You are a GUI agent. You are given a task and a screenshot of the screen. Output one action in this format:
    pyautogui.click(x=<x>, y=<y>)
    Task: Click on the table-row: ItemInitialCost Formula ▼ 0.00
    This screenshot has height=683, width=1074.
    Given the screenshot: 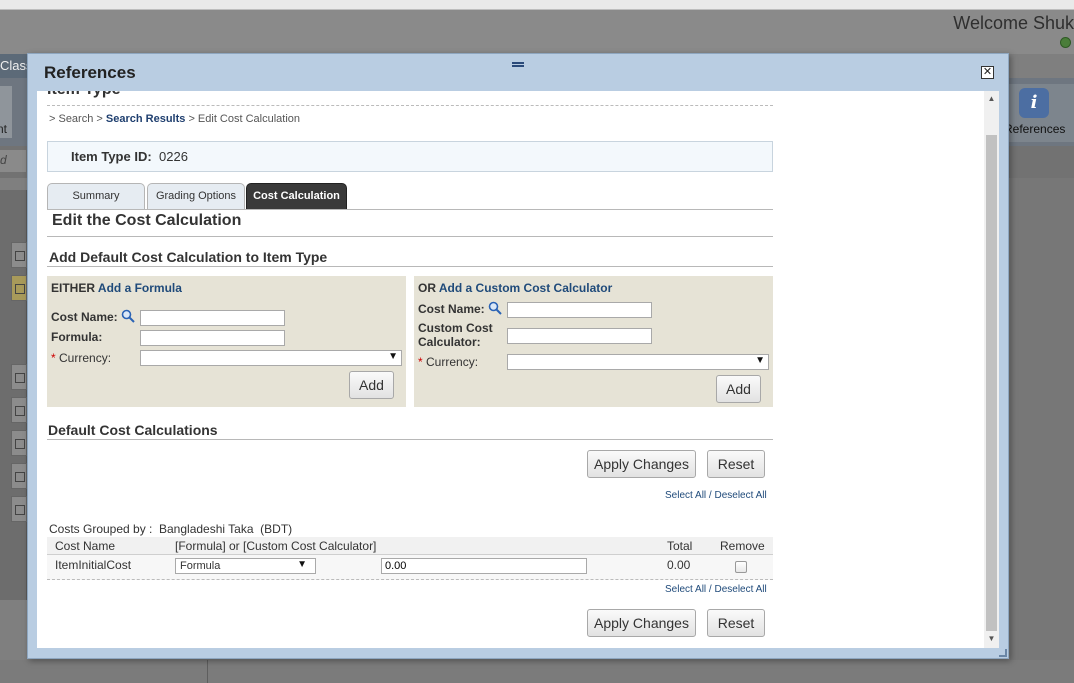 What is the action you would take?
    pyautogui.click(x=410, y=567)
    